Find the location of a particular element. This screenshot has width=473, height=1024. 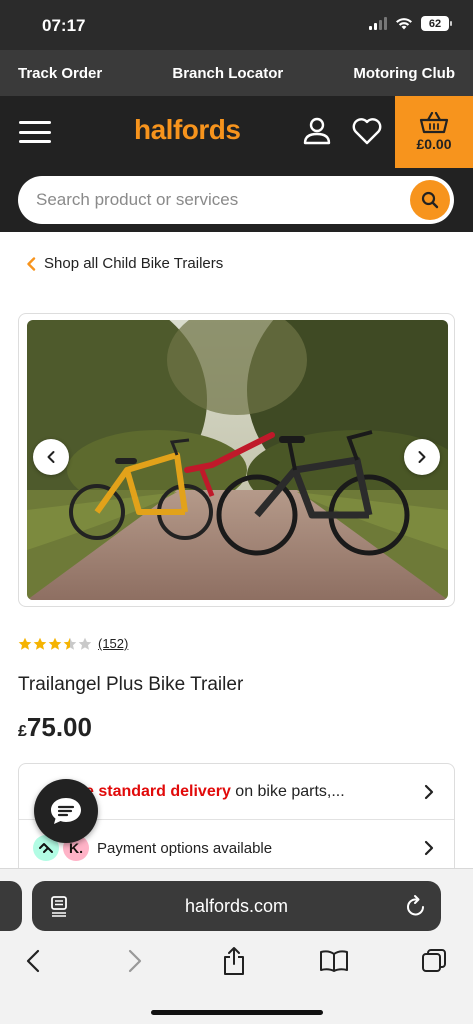

share-icon is located at coordinates (234, 961).